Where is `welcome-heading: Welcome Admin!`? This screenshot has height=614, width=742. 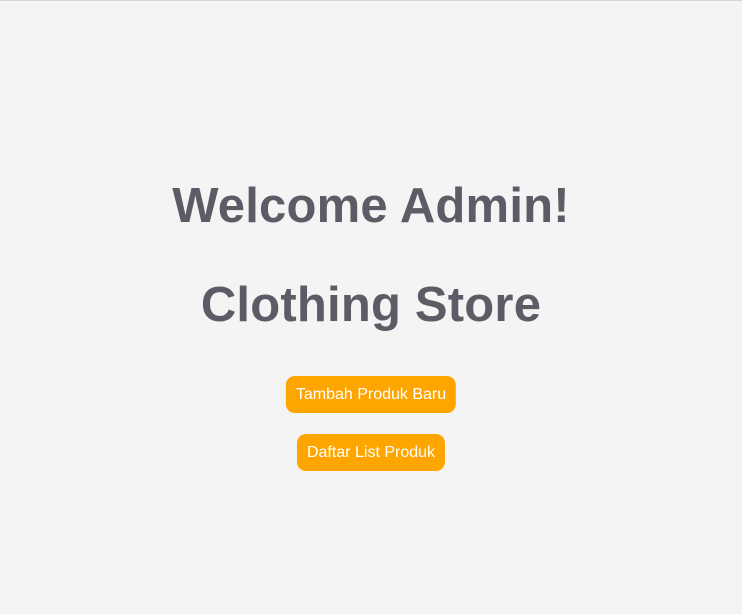 welcome-heading: Welcome Admin! is located at coordinates (371, 206).